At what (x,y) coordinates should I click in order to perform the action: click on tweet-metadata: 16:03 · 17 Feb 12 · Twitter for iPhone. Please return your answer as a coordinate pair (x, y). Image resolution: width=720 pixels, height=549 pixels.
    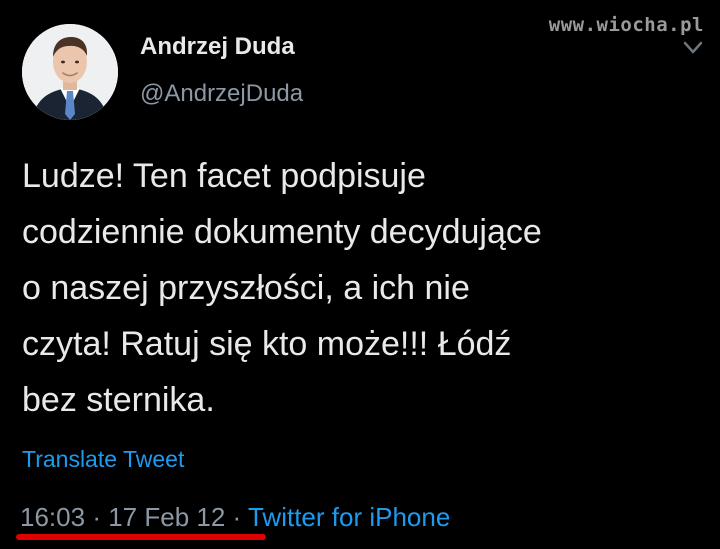
    Looking at the image, I should click on (235, 517).